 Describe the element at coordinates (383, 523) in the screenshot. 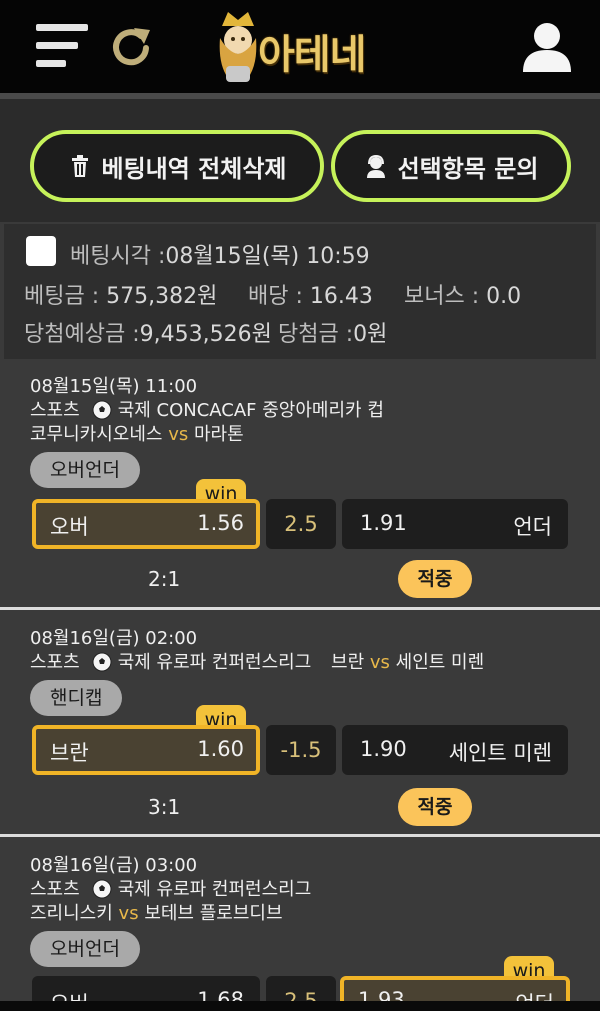

I see `odds-right-value: 1.91` at that location.